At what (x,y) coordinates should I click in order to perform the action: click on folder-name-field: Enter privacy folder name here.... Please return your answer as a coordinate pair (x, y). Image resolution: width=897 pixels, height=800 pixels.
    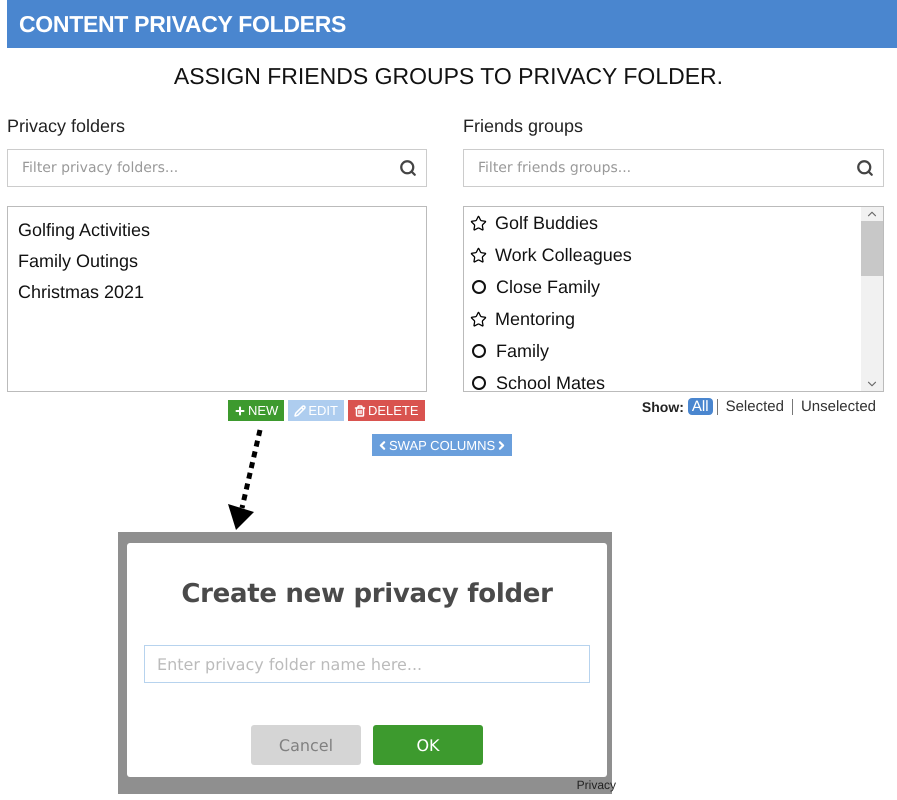
    Looking at the image, I should click on (367, 664).